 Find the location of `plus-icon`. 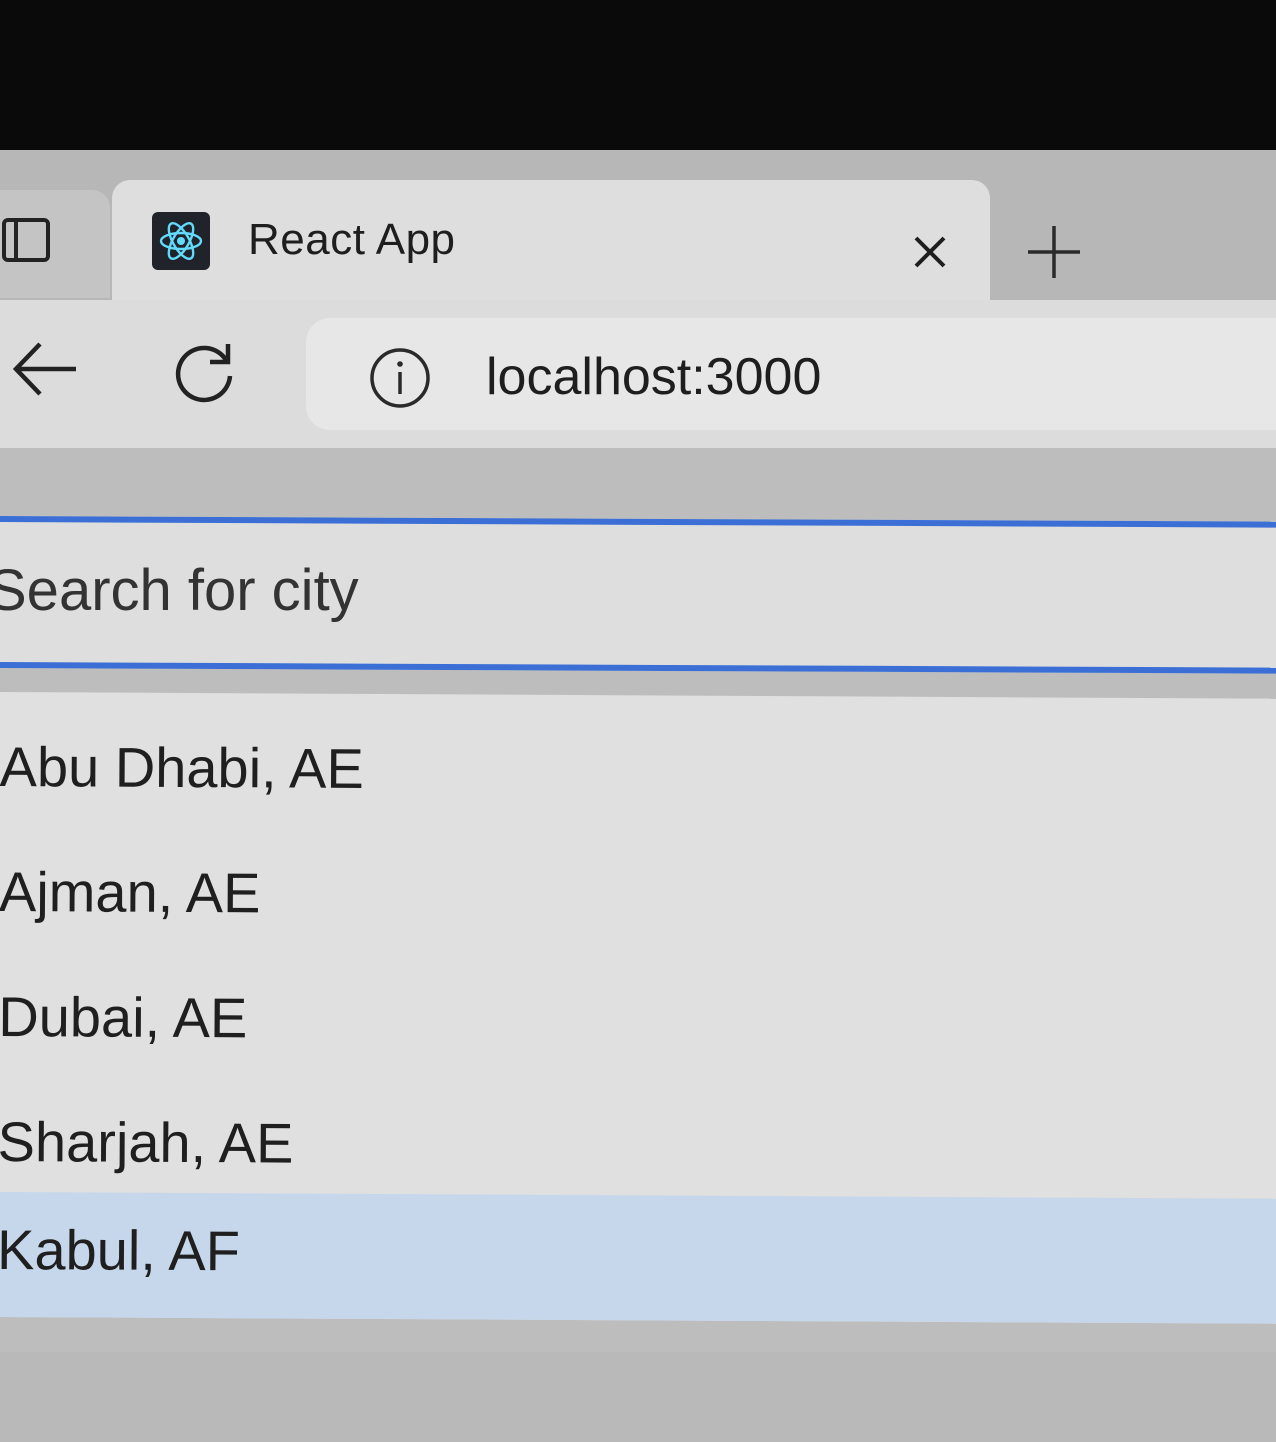

plus-icon is located at coordinates (1054, 252).